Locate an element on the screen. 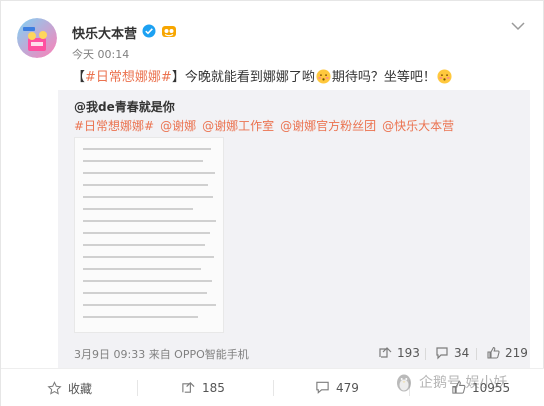 The width and height of the screenshot is (544, 406). star-icon is located at coordinates (54, 388).